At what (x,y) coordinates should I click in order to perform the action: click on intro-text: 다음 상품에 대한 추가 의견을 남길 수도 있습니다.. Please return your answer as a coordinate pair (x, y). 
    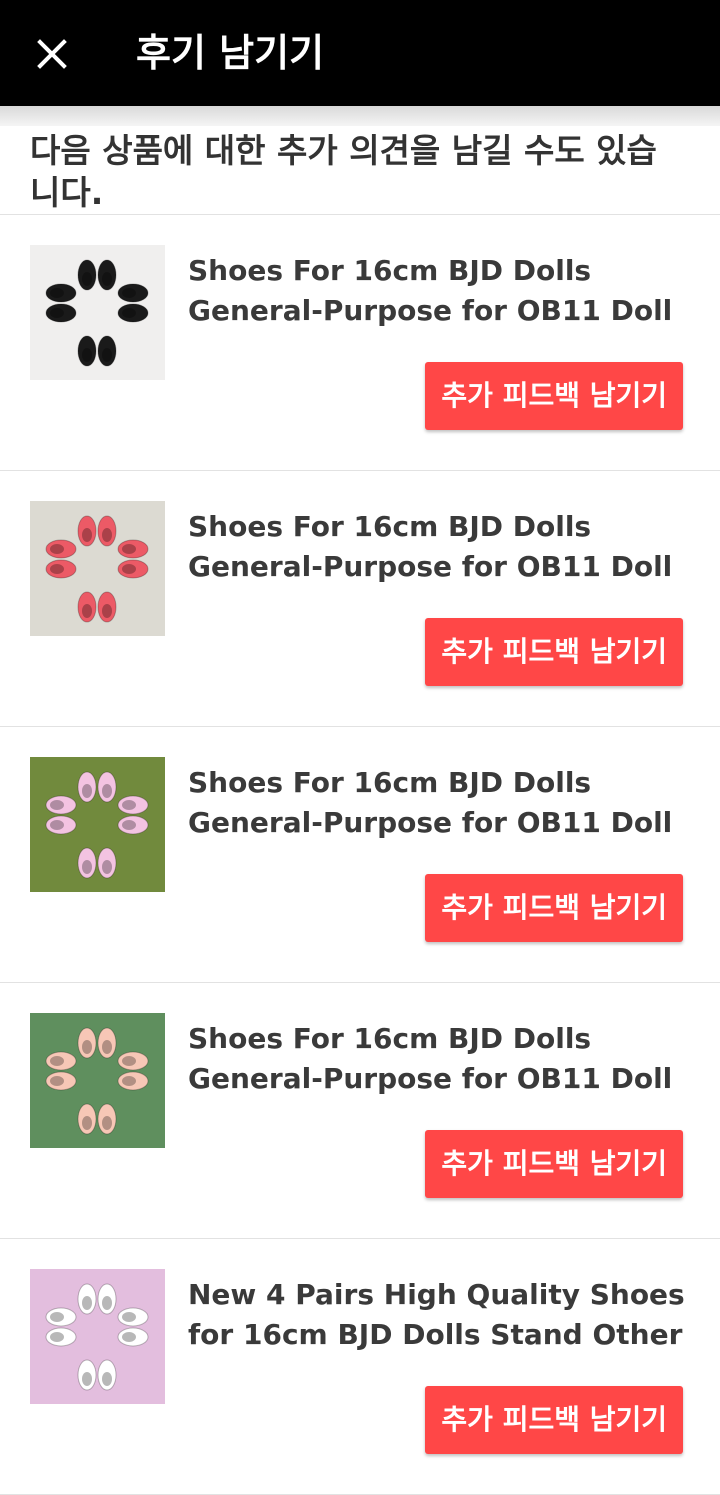
    Looking at the image, I should click on (343, 171).